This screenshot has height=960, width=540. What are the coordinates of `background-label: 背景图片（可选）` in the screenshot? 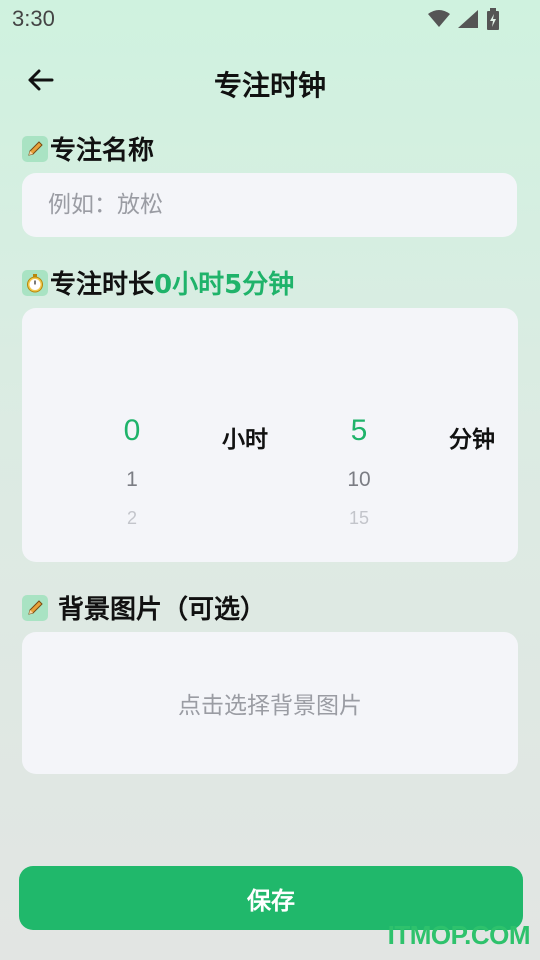 It's located at (162, 610).